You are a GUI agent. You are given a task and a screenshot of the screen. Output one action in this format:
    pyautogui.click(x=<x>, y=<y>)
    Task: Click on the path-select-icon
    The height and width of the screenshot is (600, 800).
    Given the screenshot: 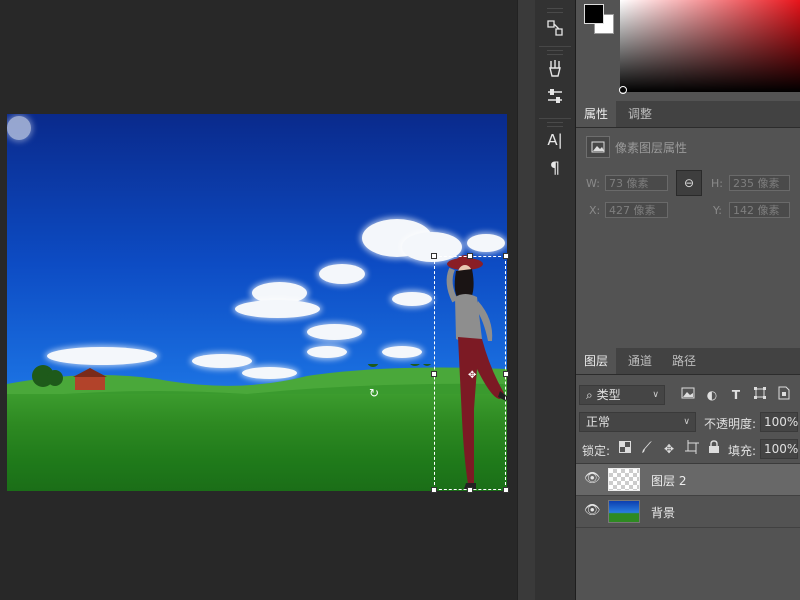 What is the action you would take?
    pyautogui.click(x=555, y=30)
    